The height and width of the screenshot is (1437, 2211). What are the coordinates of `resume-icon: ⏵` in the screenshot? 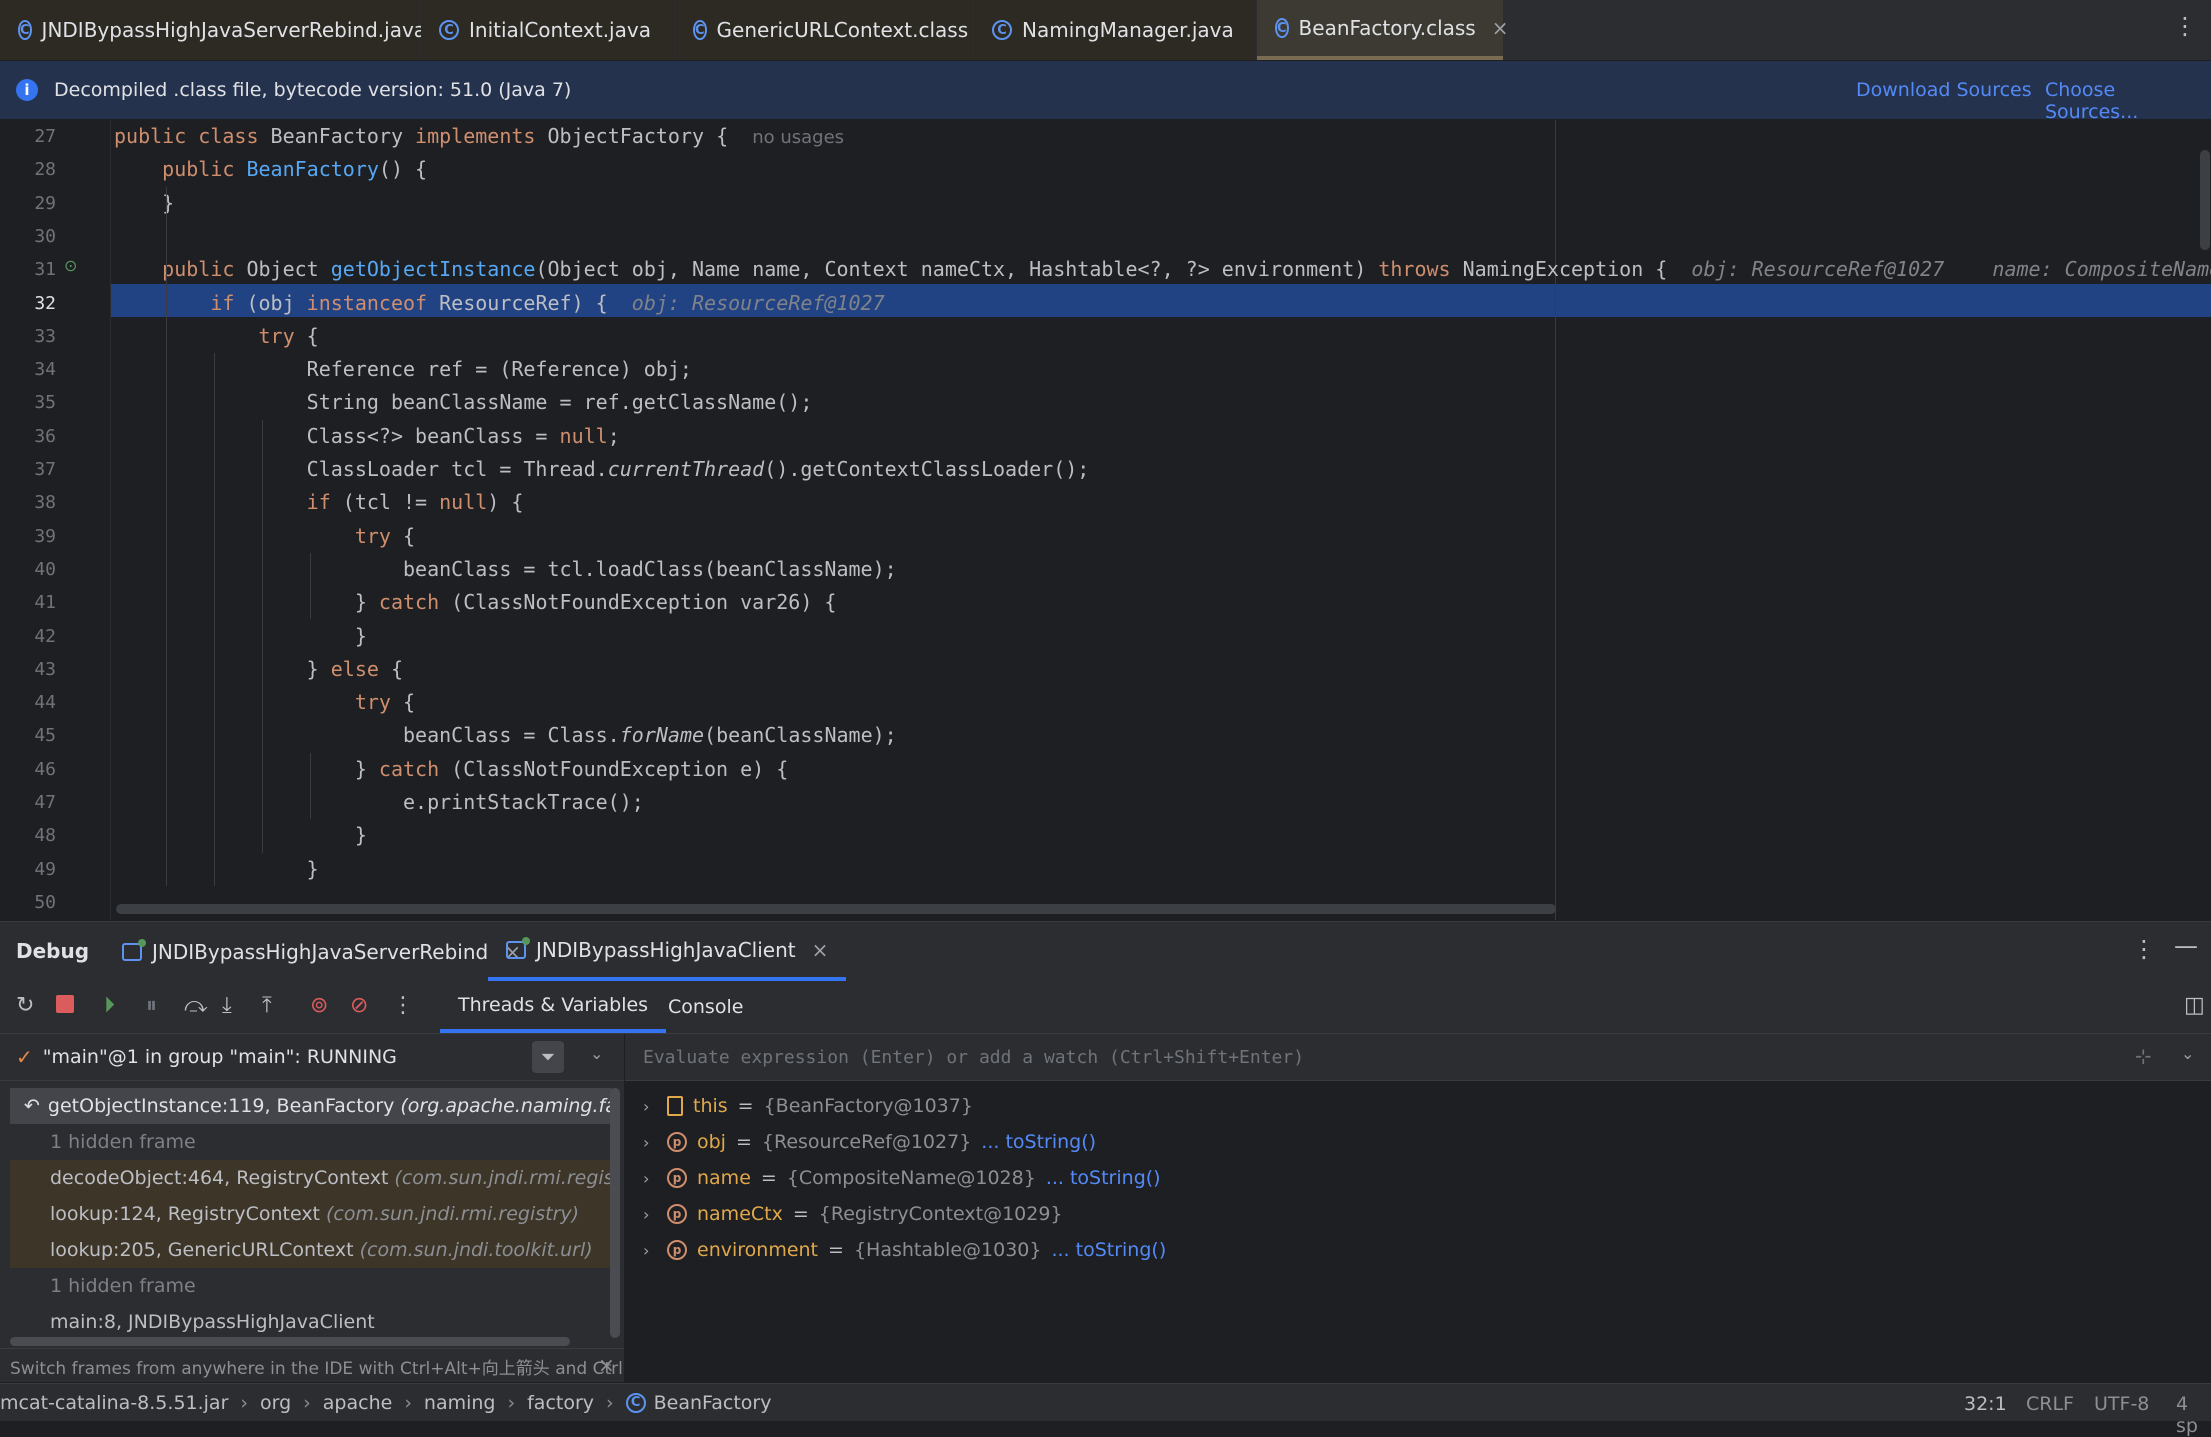 It's located at (109, 1005).